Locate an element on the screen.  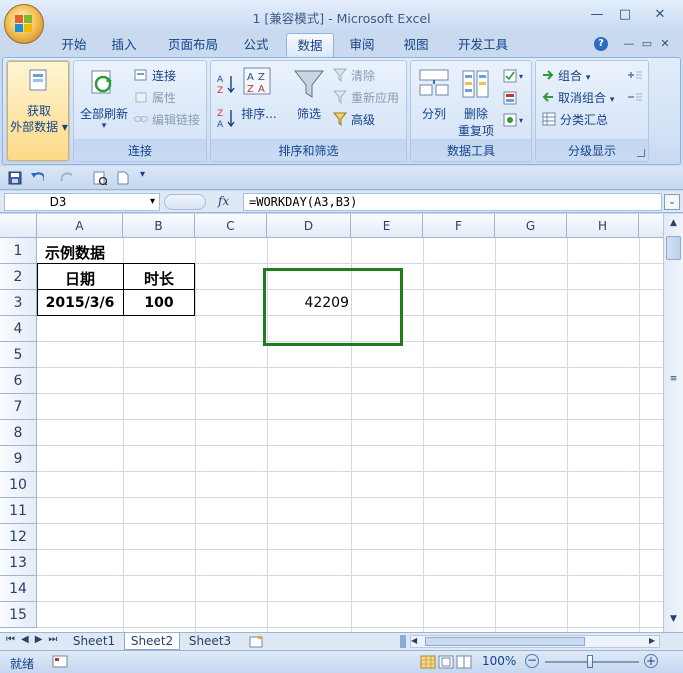
outline-dialog-launcher is located at coordinates (641, 153).